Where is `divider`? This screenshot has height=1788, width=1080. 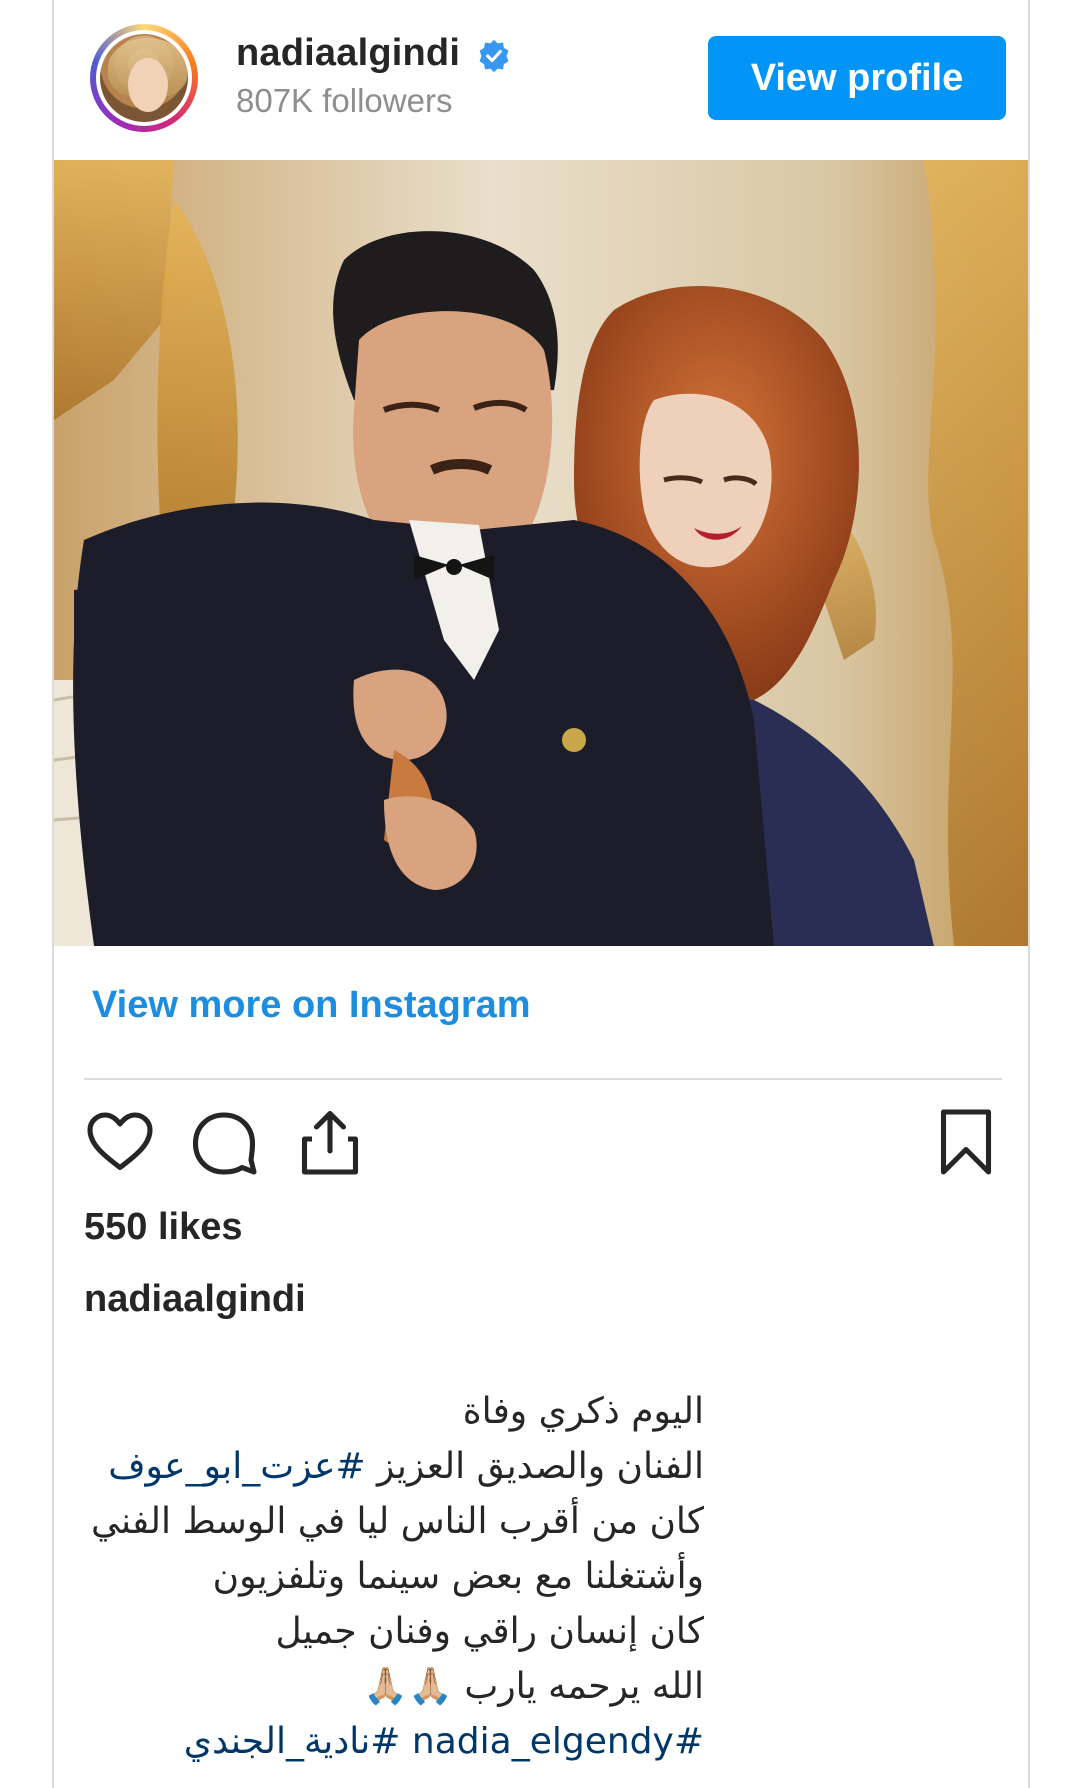 divider is located at coordinates (543, 1079).